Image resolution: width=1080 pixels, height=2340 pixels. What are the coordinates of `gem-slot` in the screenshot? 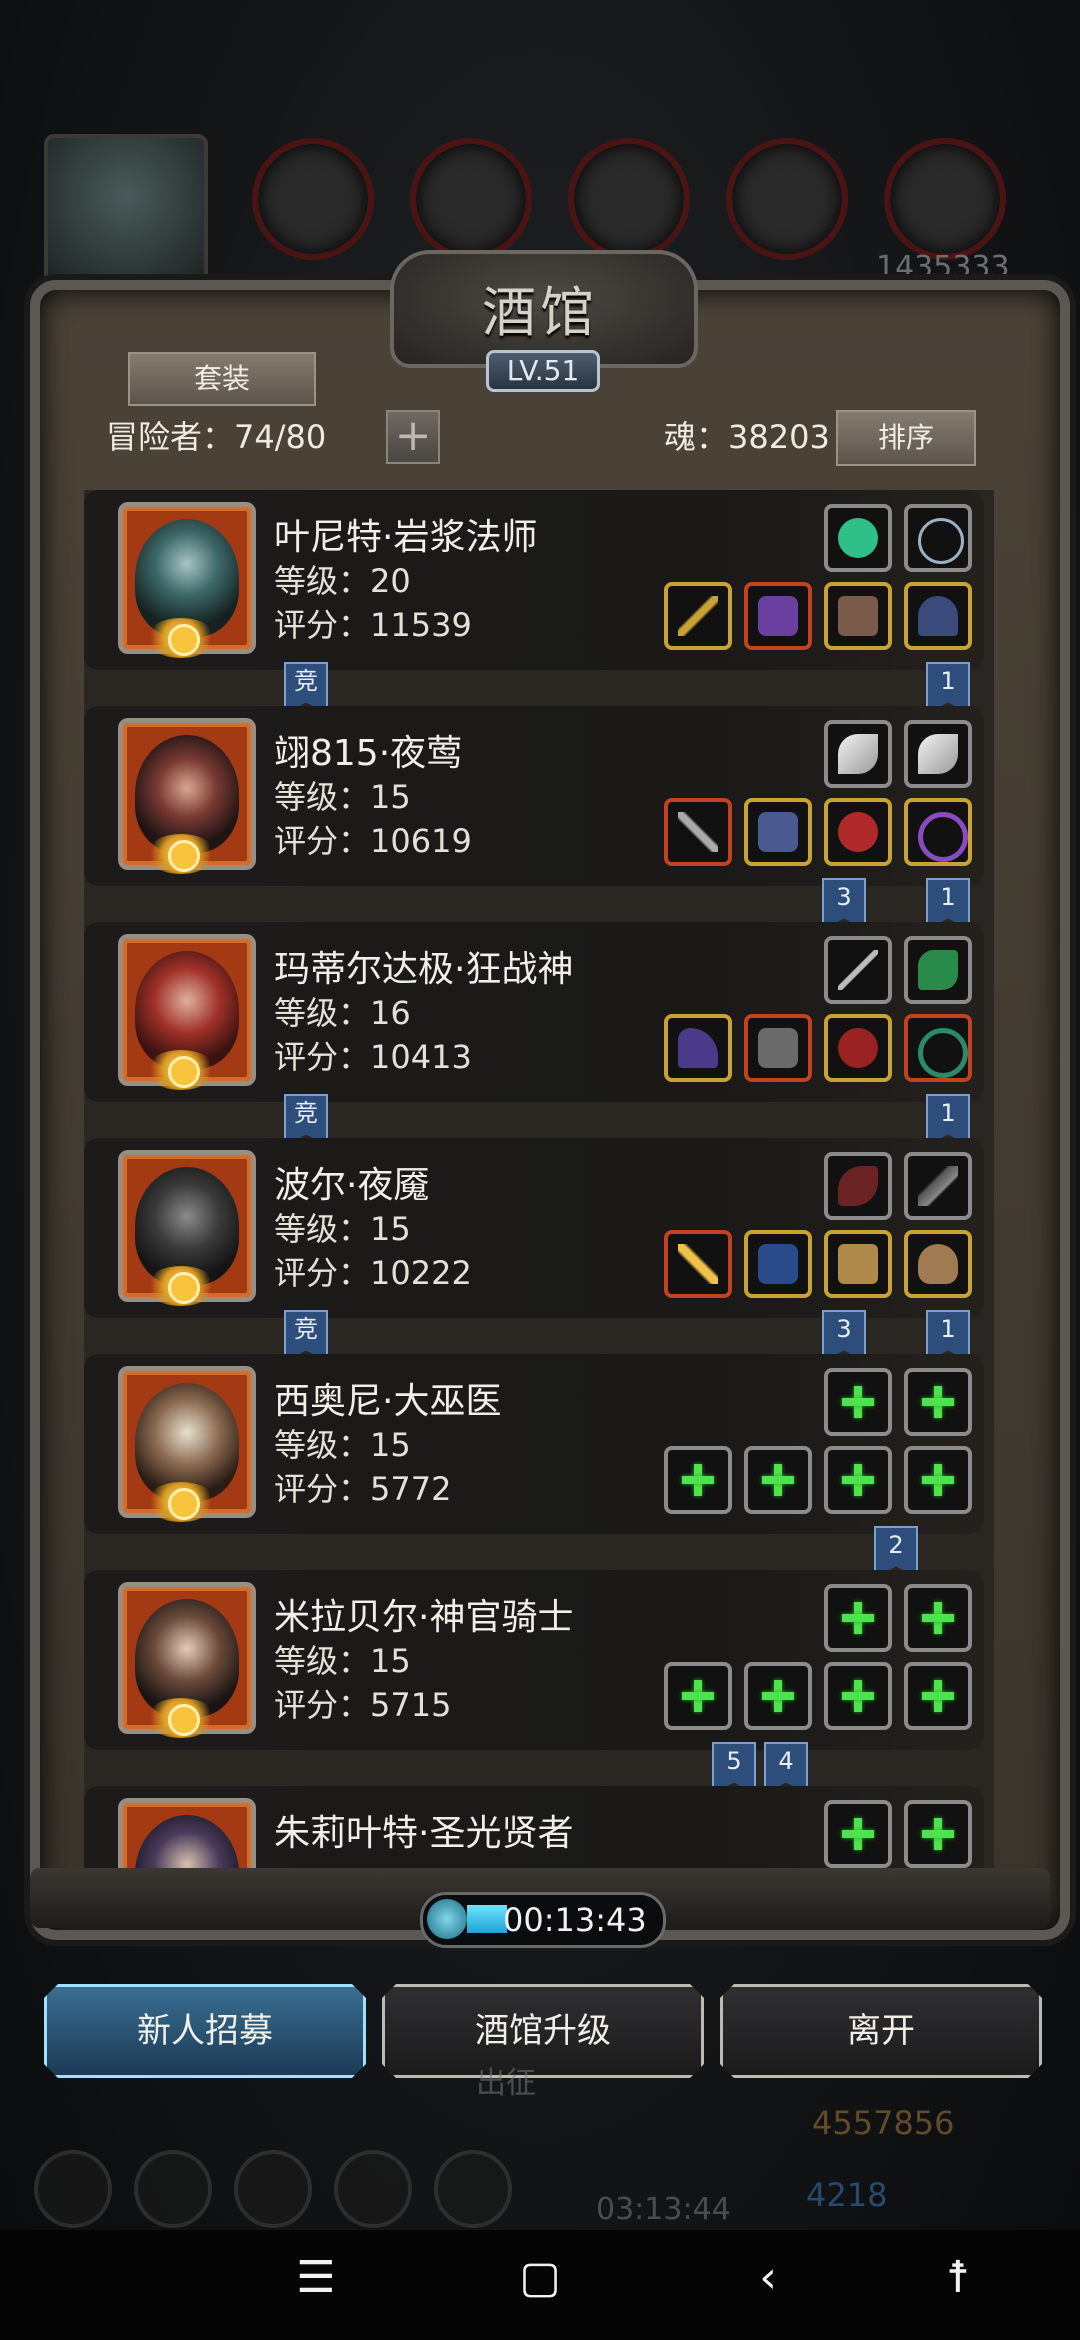 It's located at (858, 538).